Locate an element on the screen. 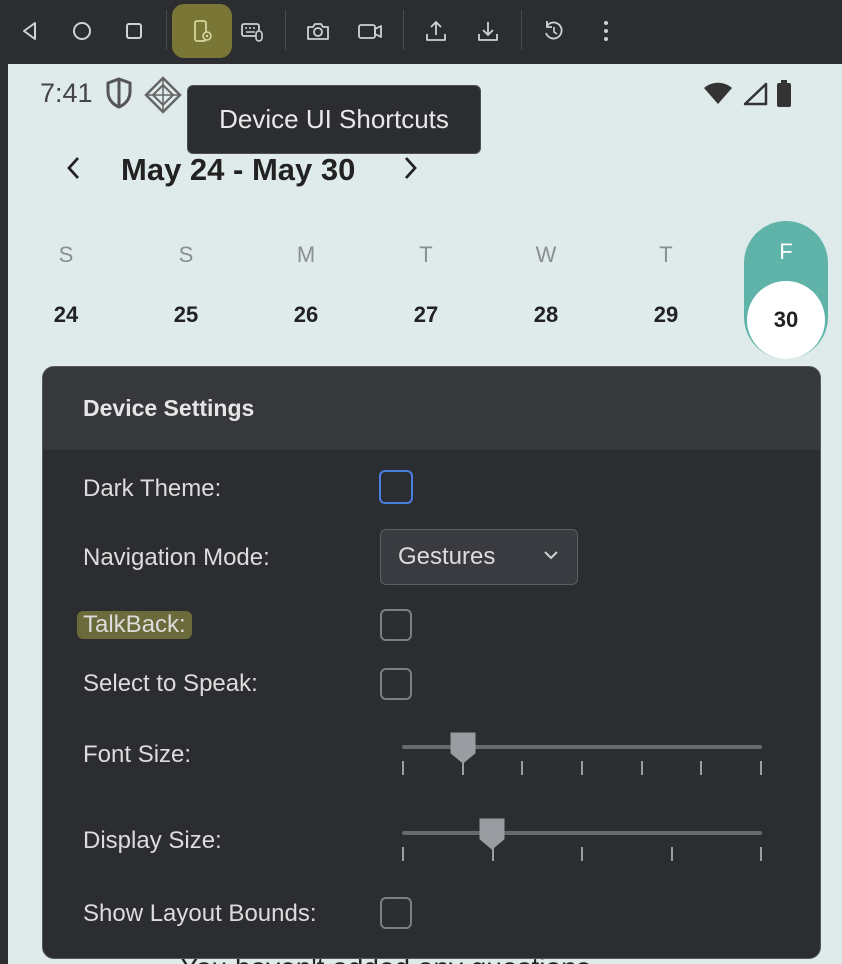 The width and height of the screenshot is (842, 964). show-layout-bounds-checkbox is located at coordinates (396, 913).